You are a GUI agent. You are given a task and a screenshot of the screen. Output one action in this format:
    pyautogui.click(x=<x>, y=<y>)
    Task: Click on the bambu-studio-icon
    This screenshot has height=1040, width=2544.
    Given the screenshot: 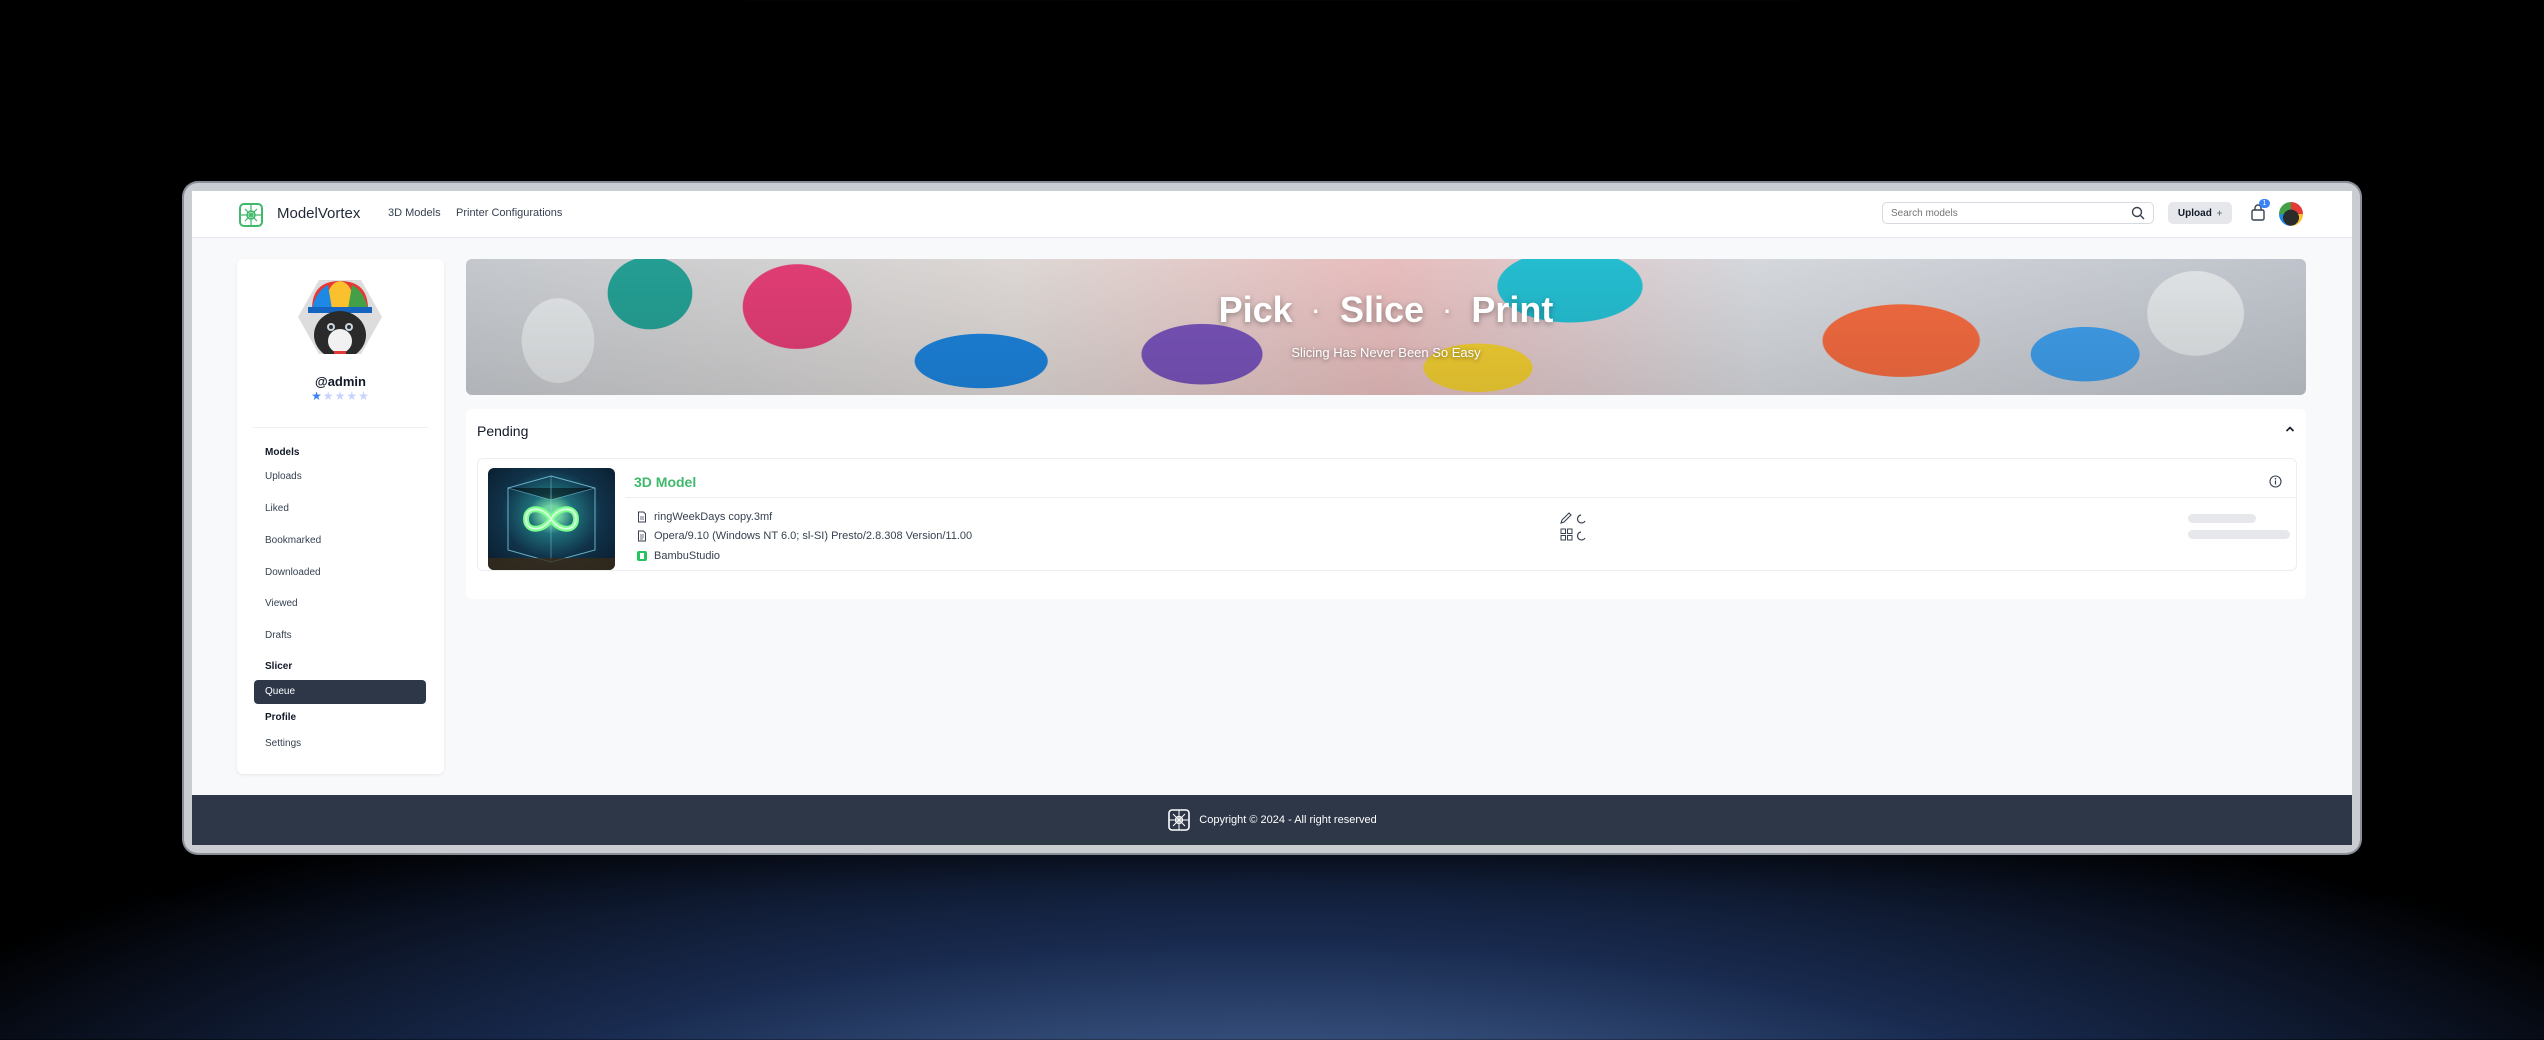 What is the action you would take?
    pyautogui.click(x=642, y=556)
    